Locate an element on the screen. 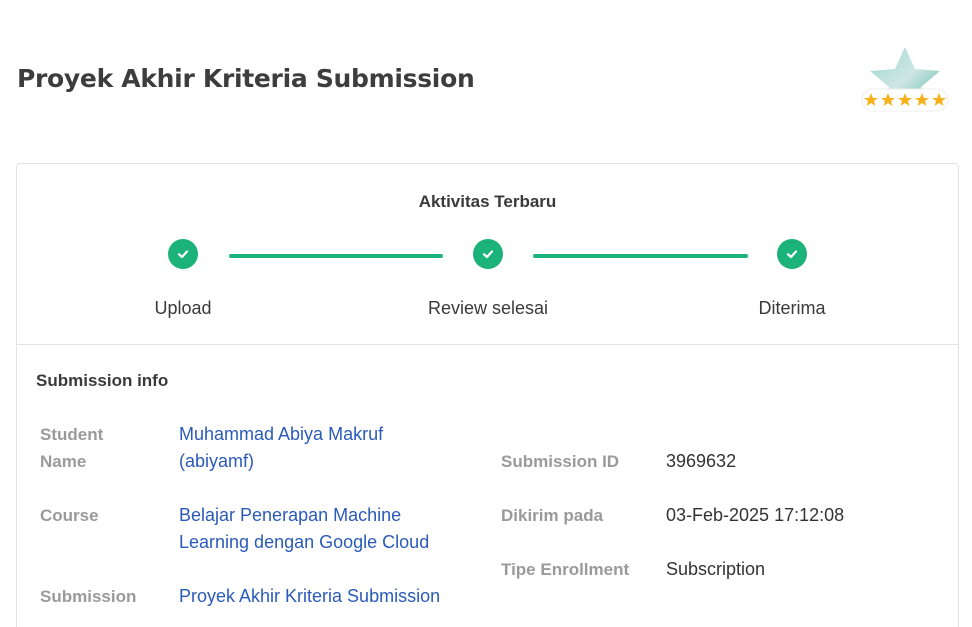  page-title: Proyek Akhir Kriteria Submission is located at coordinates (246, 78).